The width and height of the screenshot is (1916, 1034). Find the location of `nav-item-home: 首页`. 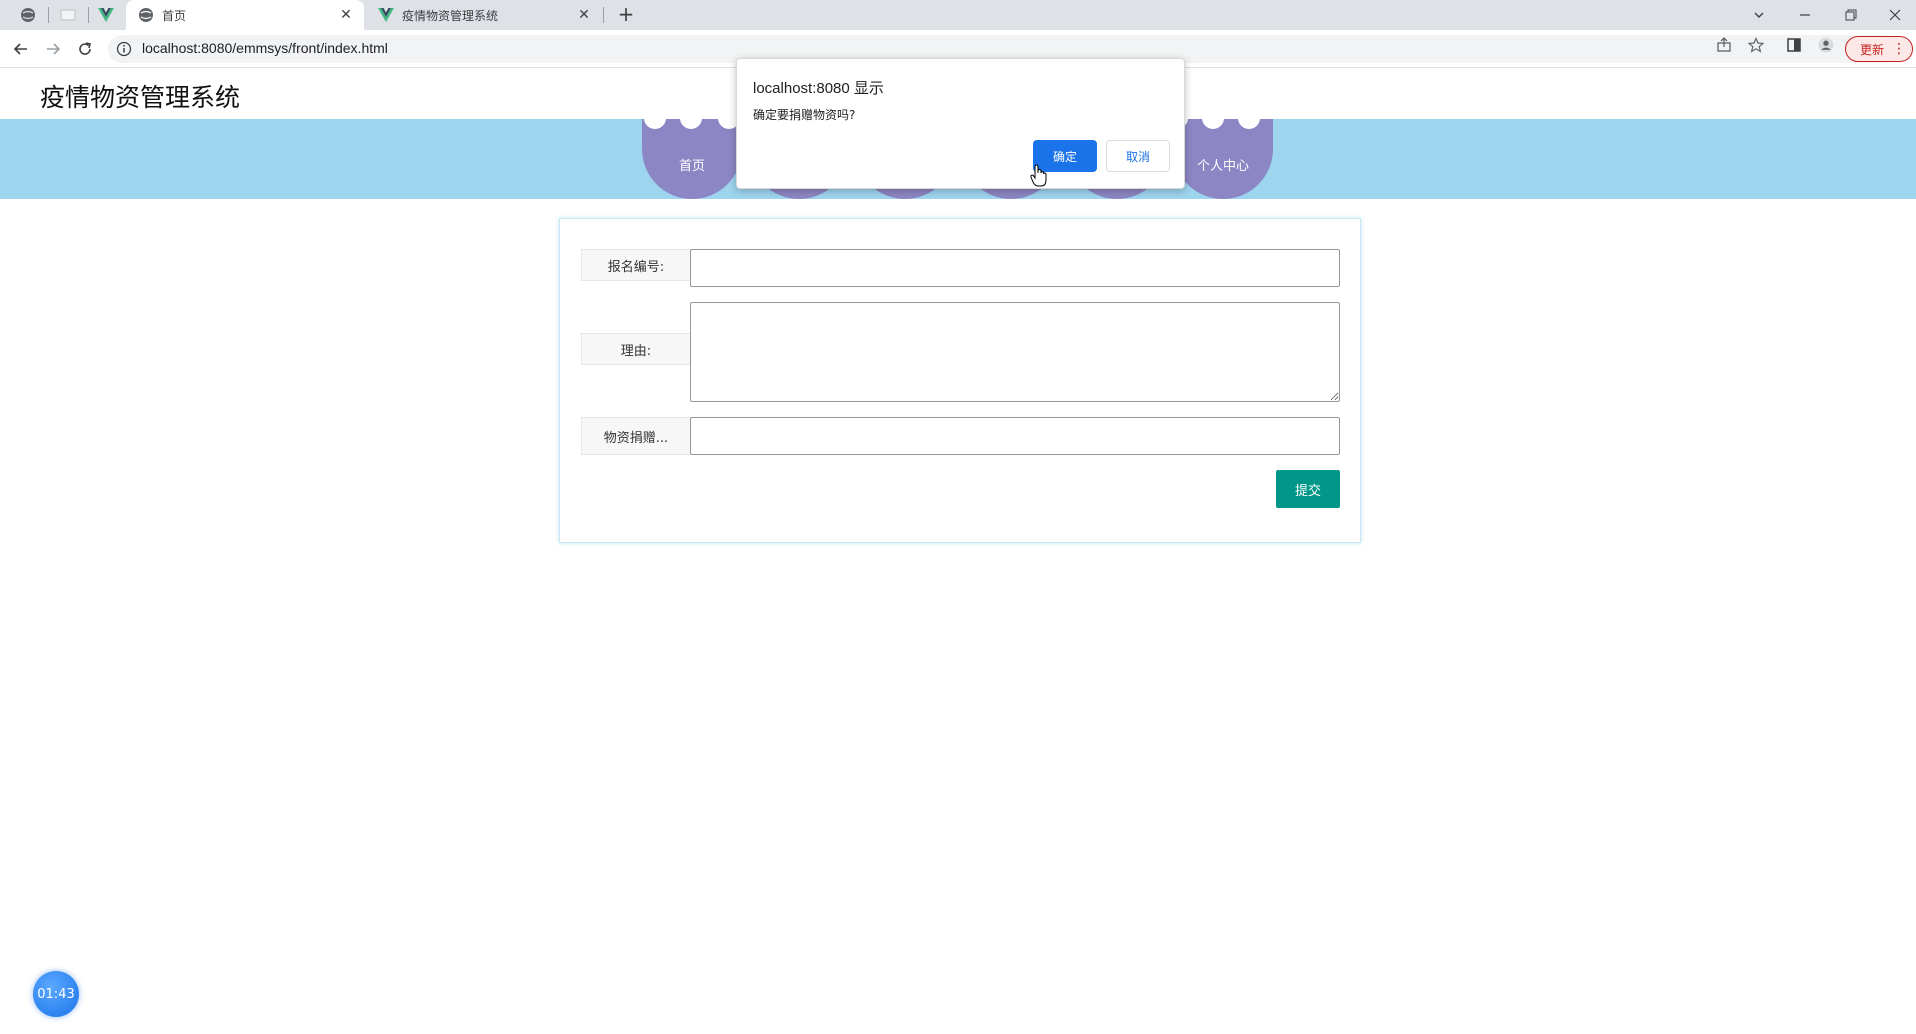

nav-item-home: 首页 is located at coordinates (692, 159).